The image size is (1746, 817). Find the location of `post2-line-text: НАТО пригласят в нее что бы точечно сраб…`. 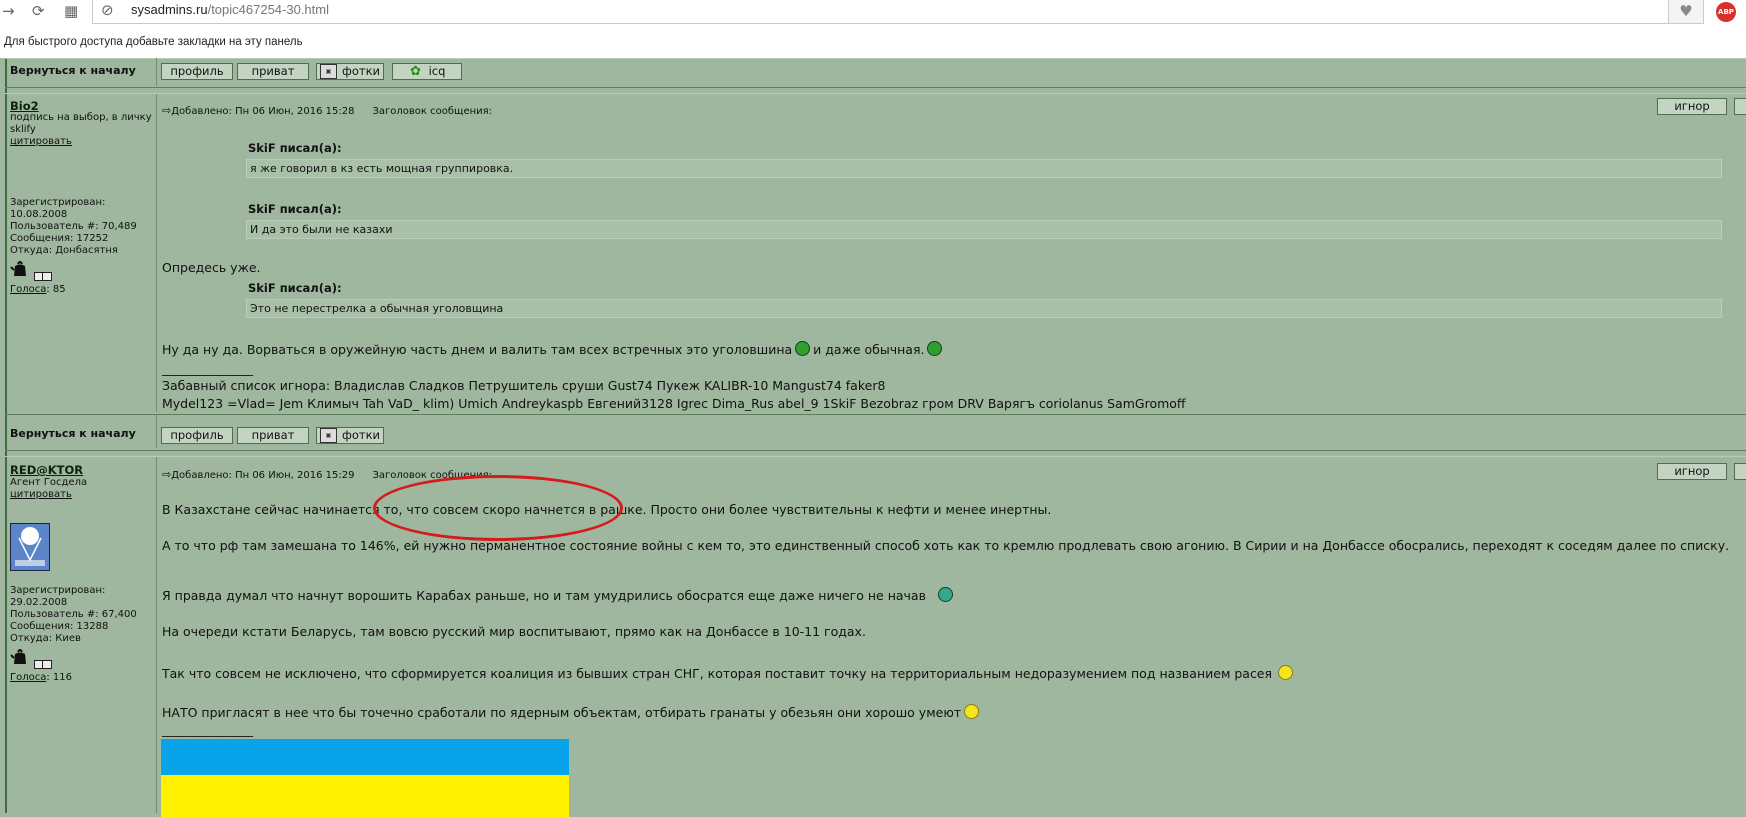

post2-line-text: НАТО пригласят в нее что бы точечно сраб… is located at coordinates (562, 712).